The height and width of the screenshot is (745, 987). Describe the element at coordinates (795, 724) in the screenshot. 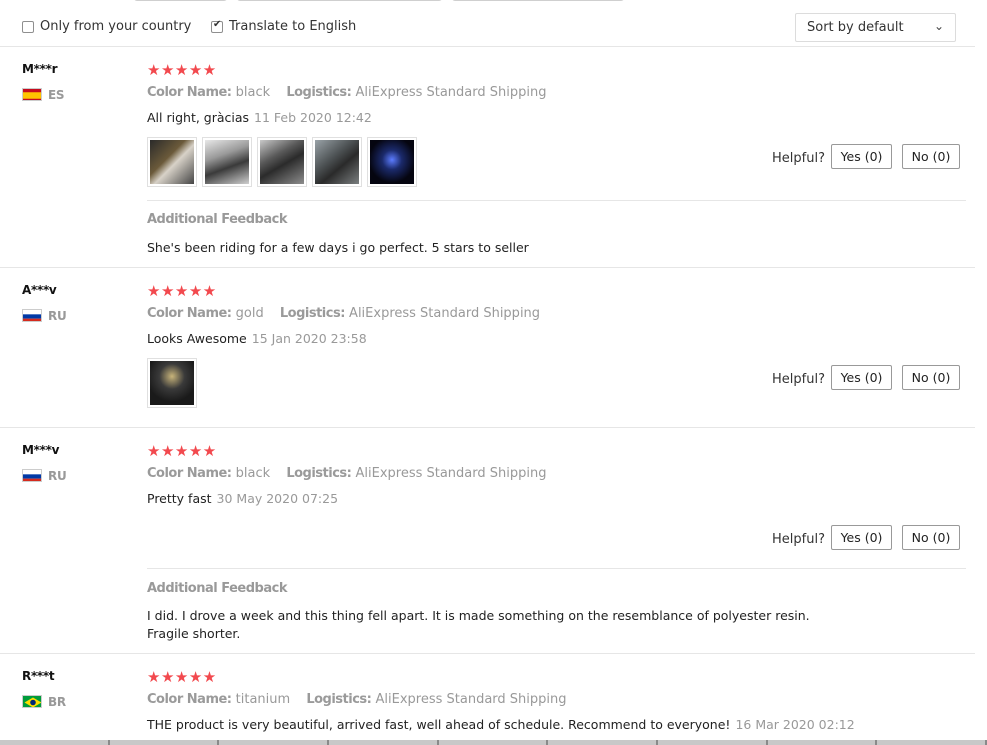

I see `review-date: 16 Mar 2020 02:12` at that location.